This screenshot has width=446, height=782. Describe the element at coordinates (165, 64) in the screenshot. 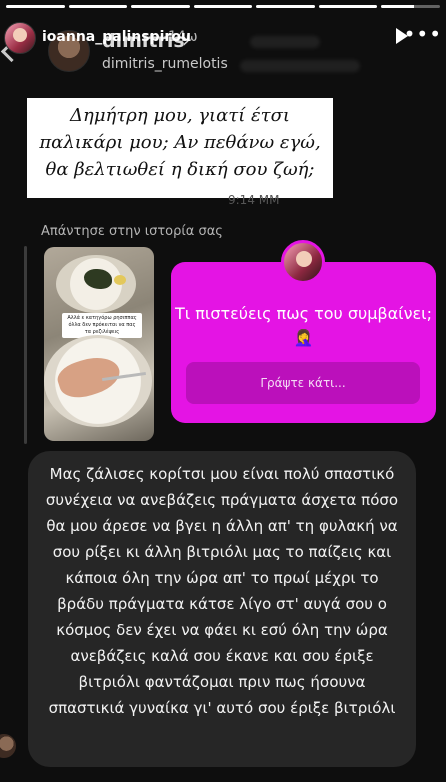

I see `conversation-handle: dimitris_rumelotis` at that location.